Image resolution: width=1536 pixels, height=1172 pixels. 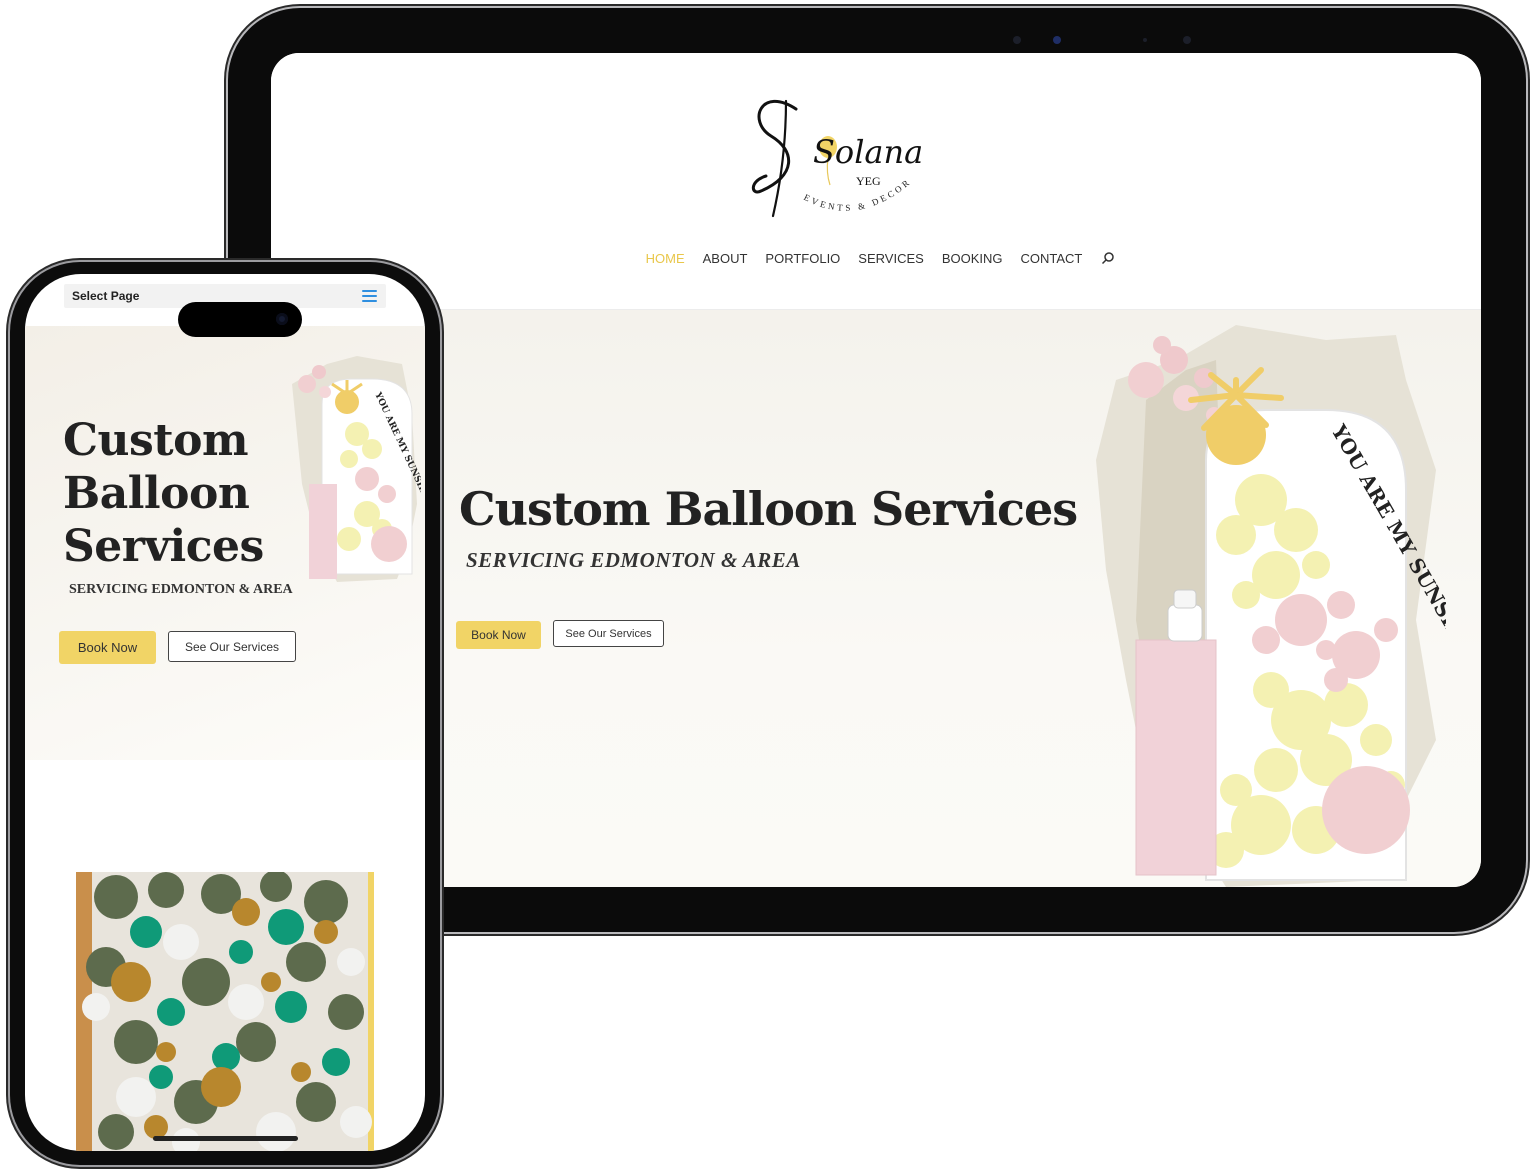 I want to click on phone-title-line-1: Custom, so click(x=156, y=440).